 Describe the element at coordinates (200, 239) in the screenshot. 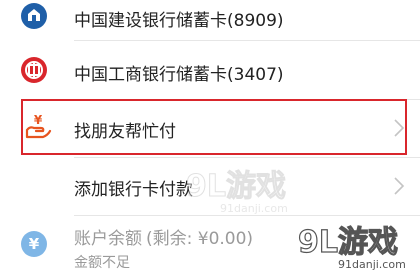

I see `balance-remaining: (剩余: ¥0.00)` at that location.